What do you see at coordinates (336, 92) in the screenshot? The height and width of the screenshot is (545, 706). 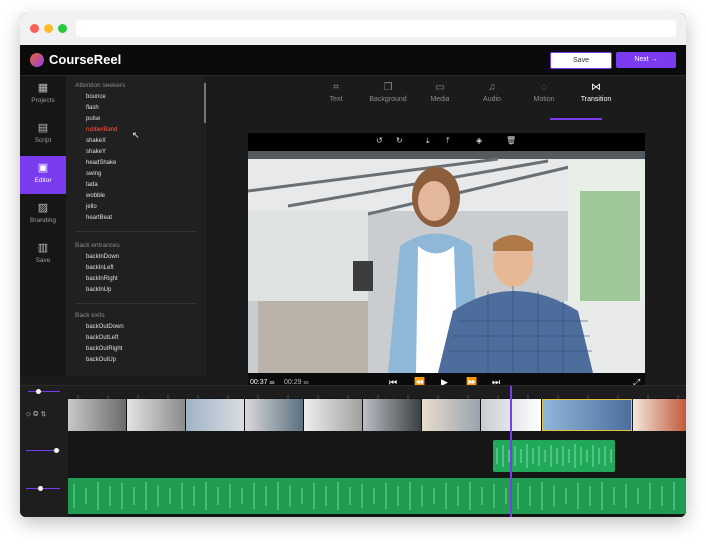 I see `tab-text: ⌗ Text` at bounding box center [336, 92].